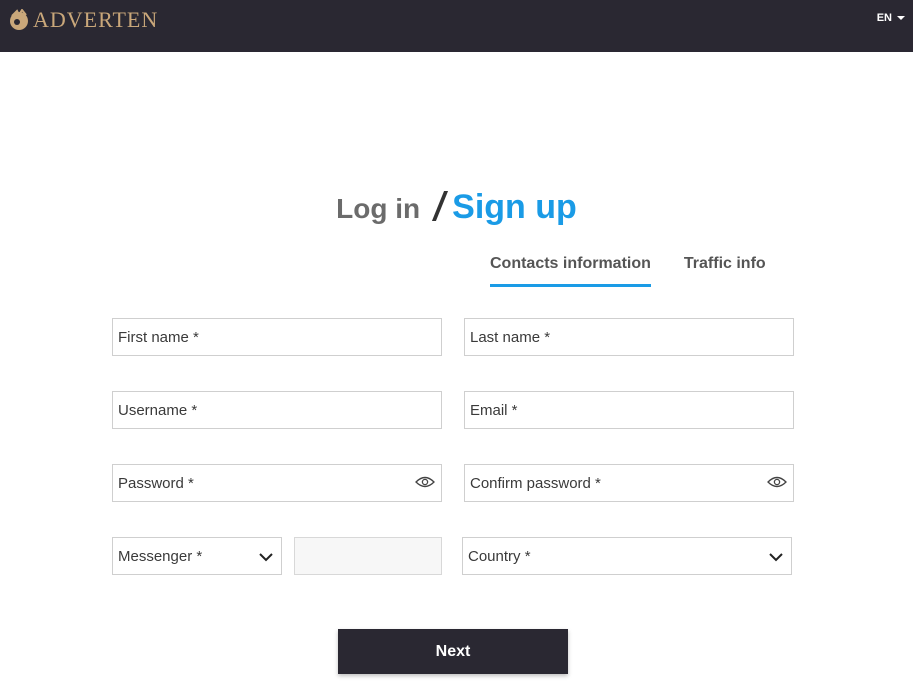 This screenshot has height=689, width=913. What do you see at coordinates (570, 270) in the screenshot?
I see `tab-contacts-information: Contacts information` at bounding box center [570, 270].